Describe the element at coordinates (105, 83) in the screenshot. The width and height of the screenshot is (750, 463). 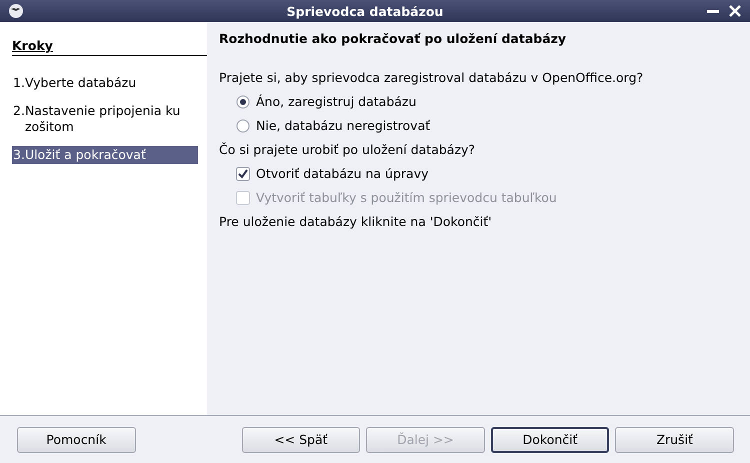
I see `step-item: 1.Vyberte databázu` at that location.